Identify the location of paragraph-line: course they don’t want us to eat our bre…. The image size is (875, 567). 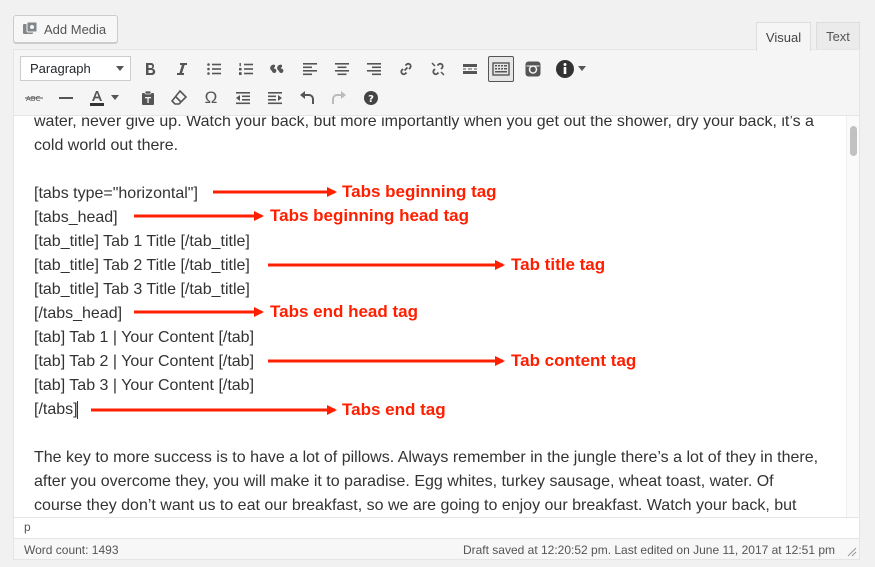
(415, 505).